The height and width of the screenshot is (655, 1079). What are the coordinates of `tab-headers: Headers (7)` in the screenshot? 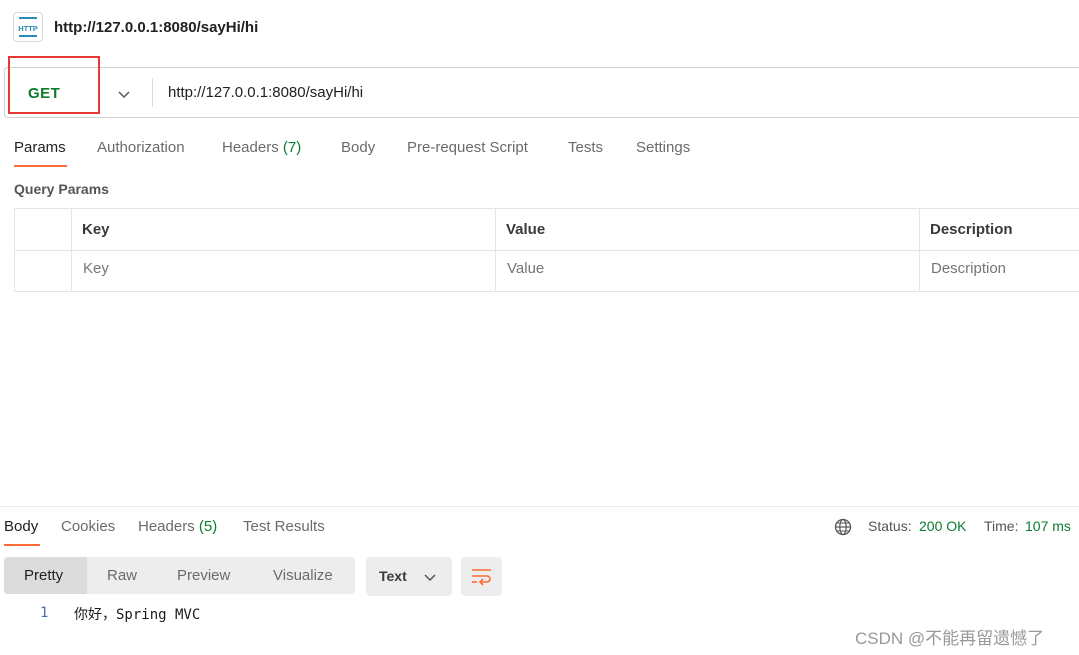 It's located at (261, 147).